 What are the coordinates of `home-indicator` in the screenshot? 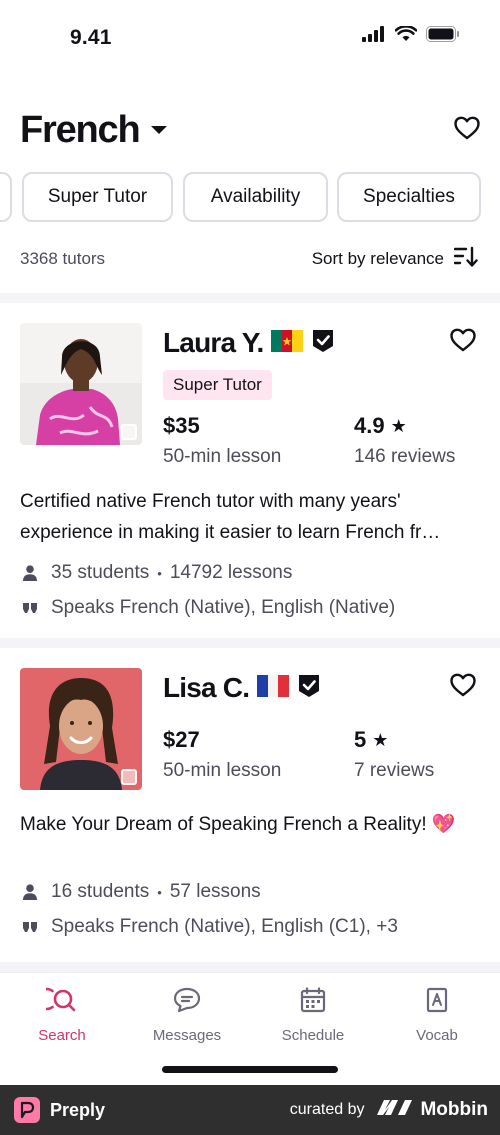 It's located at (250, 1069).